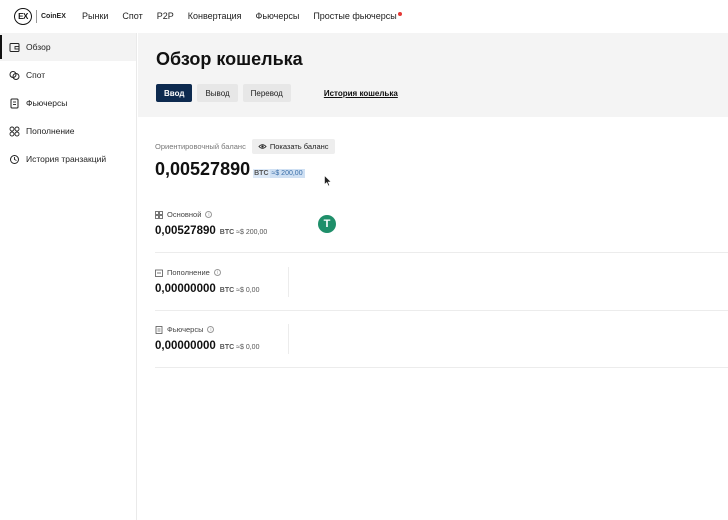 The height and width of the screenshot is (520, 728). What do you see at coordinates (266, 93) in the screenshot?
I see `transfer-button: Перевод` at bounding box center [266, 93].